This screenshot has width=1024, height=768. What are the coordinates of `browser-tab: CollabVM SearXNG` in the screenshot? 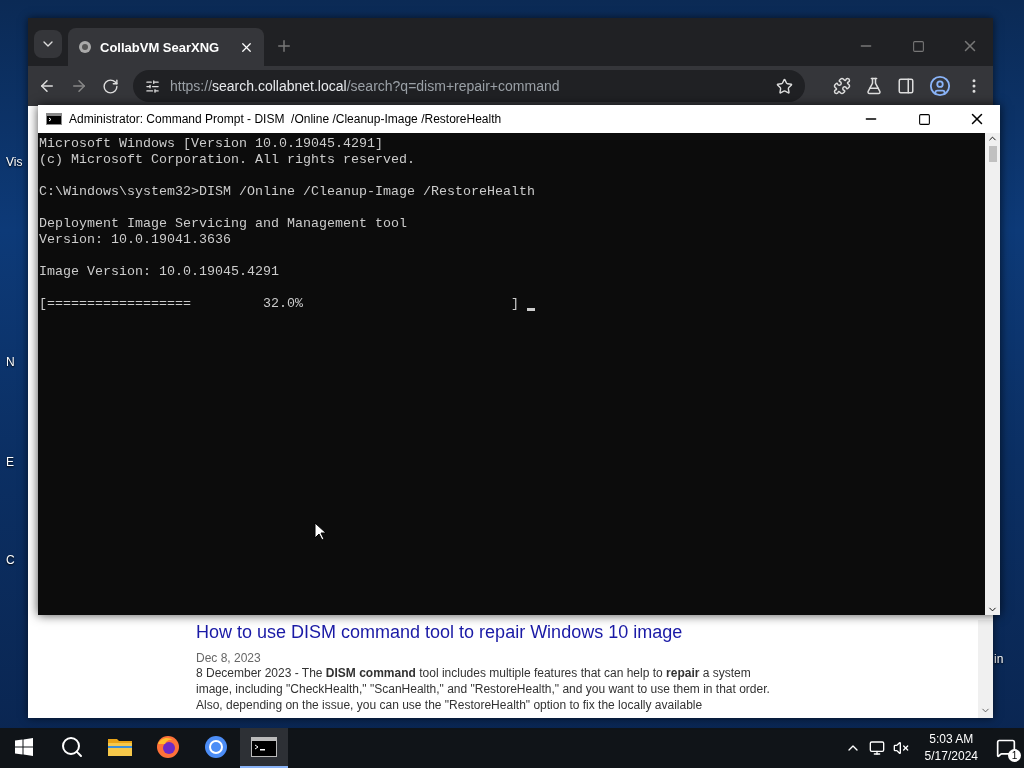 It's located at (166, 47).